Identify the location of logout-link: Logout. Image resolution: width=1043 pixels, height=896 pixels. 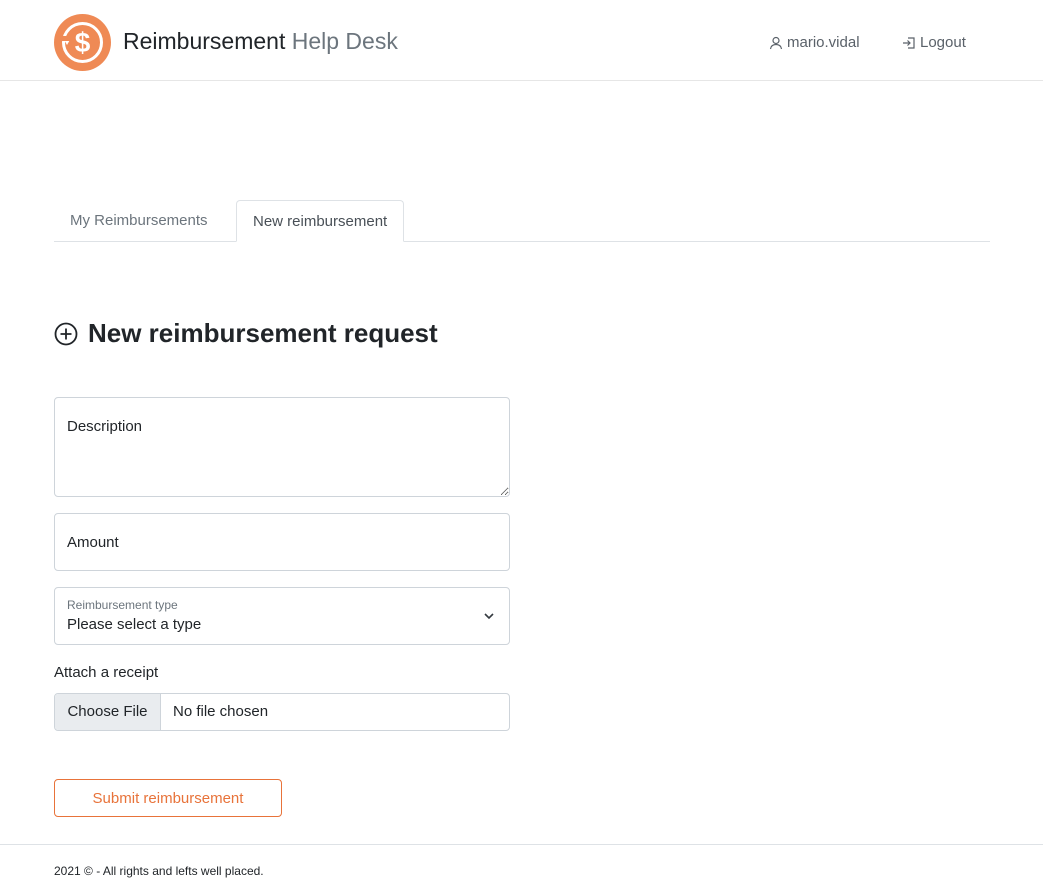
(934, 43).